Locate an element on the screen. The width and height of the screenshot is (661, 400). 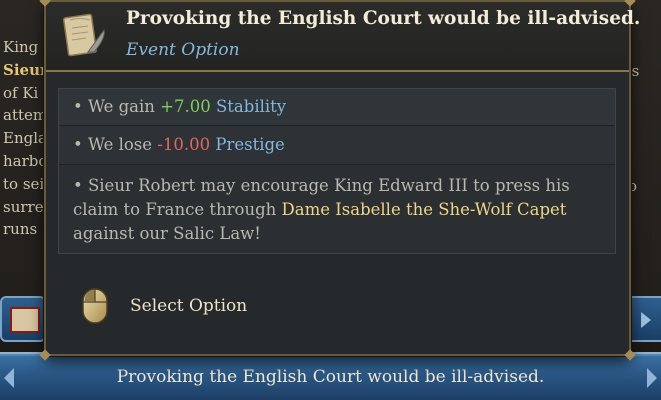
bar-right-ornament-icon is located at coordinates (652, 378).